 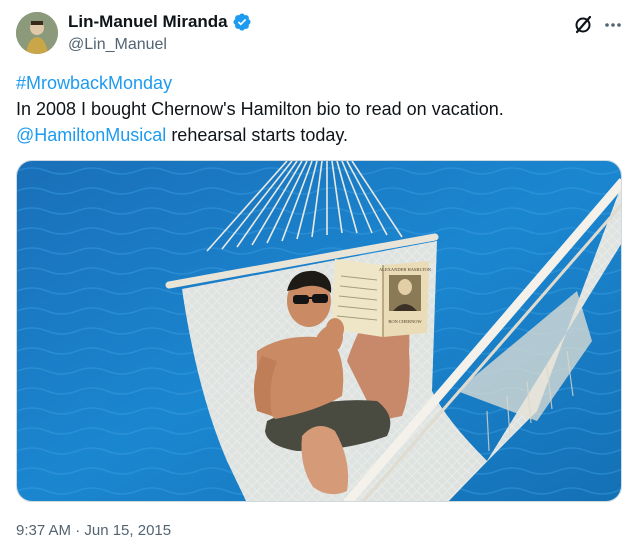 I want to click on user-handle: @Lin_Manuel, so click(x=117, y=45).